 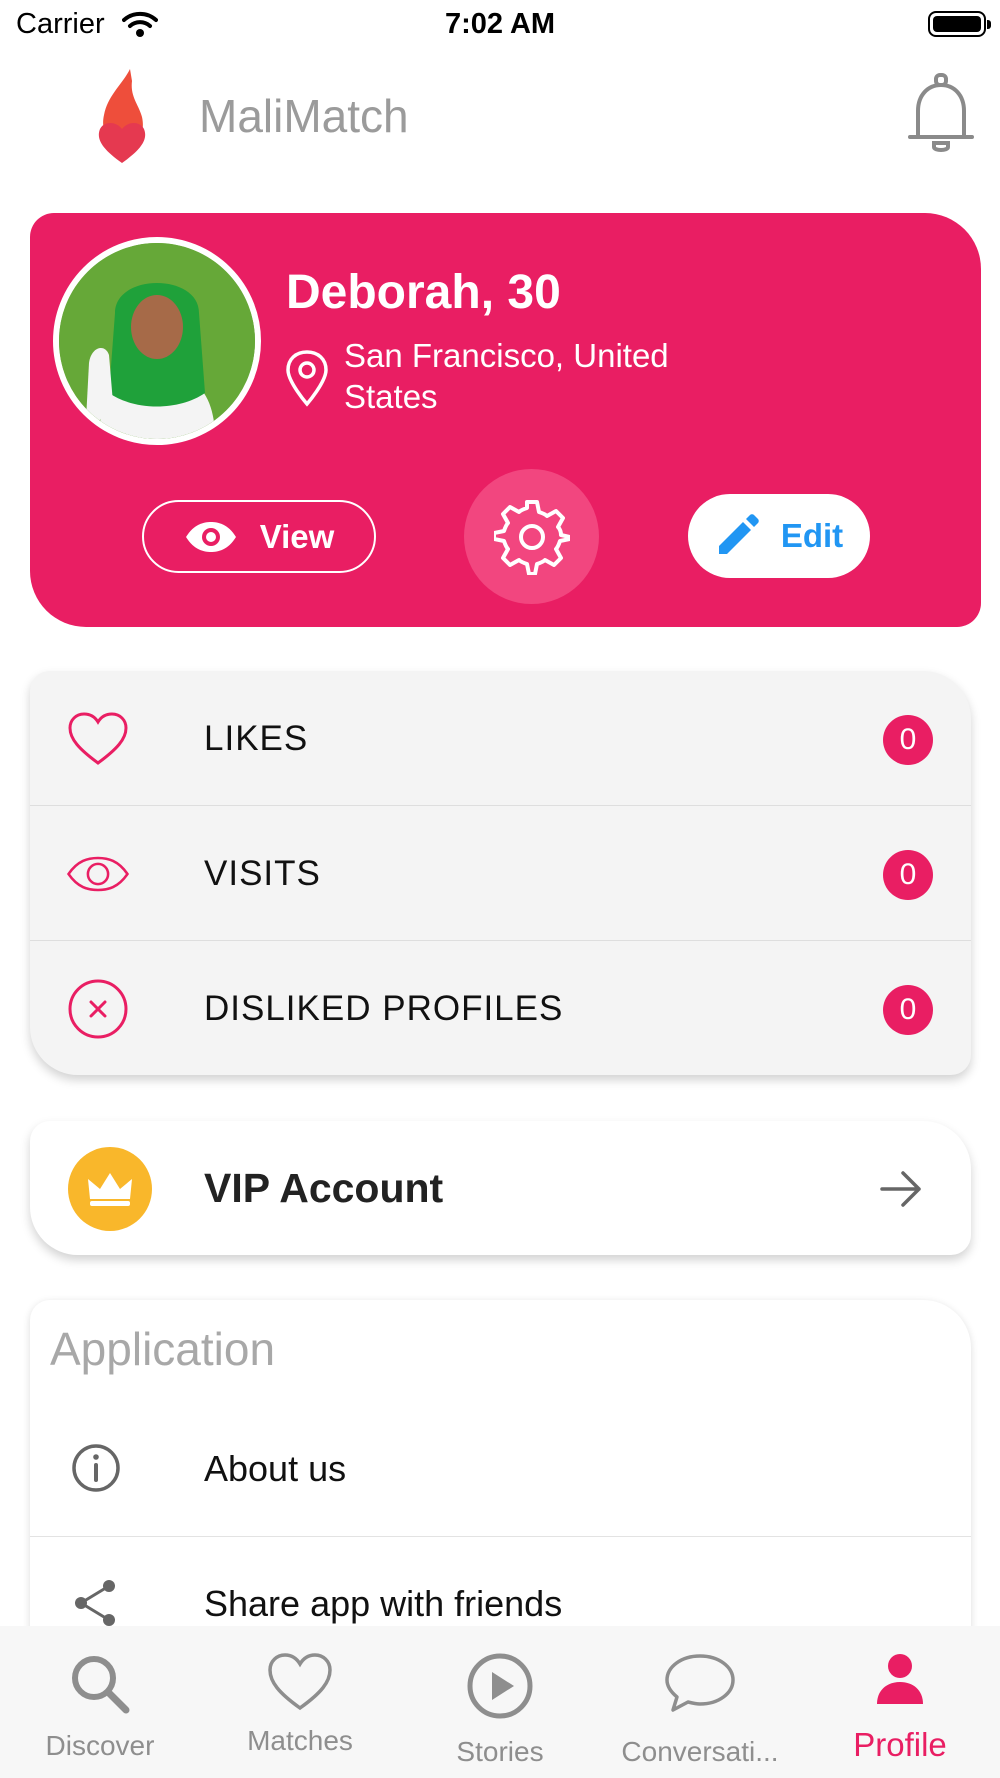 I want to click on edit-profile-button: Edit, so click(x=779, y=536).